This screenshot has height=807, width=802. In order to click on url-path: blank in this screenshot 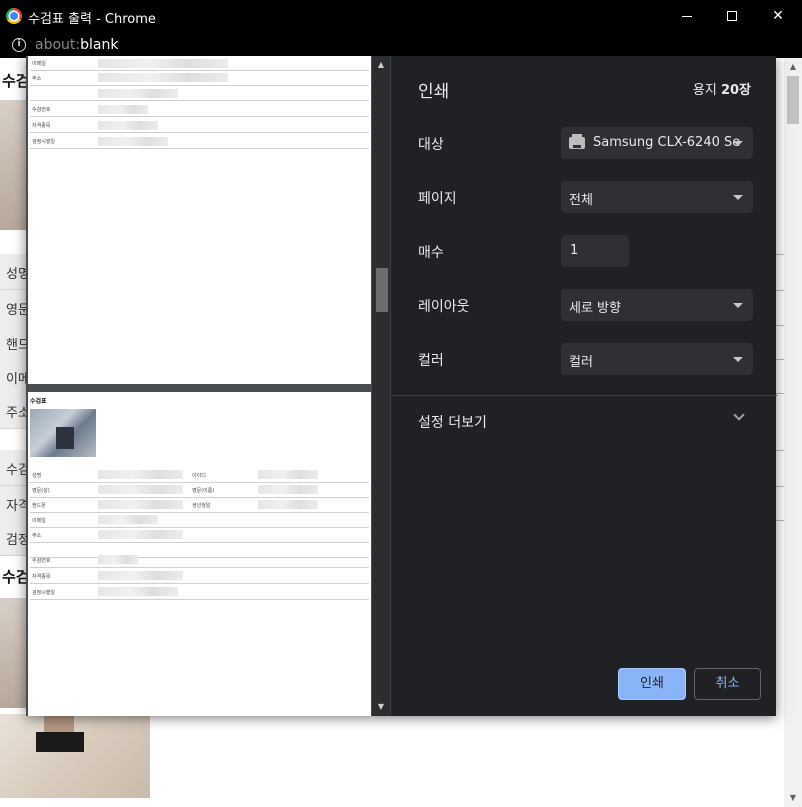, I will do `click(99, 45)`.